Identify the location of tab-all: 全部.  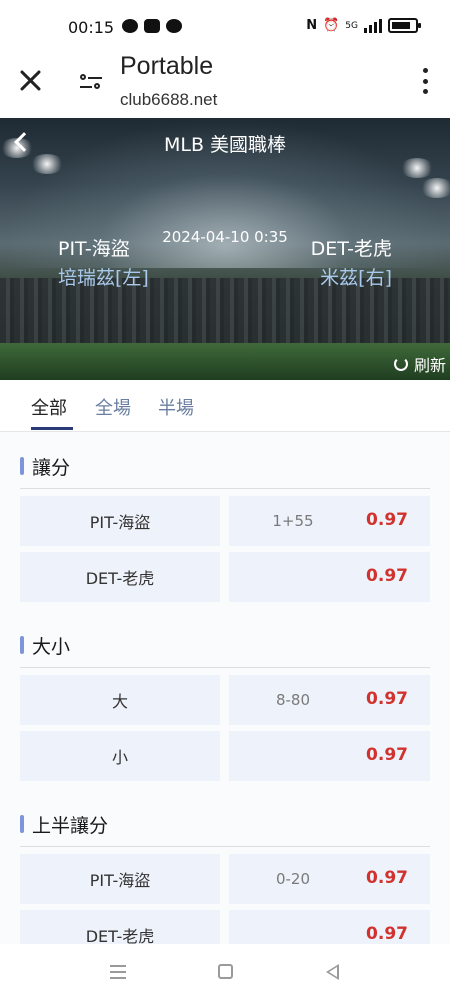
(49, 407).